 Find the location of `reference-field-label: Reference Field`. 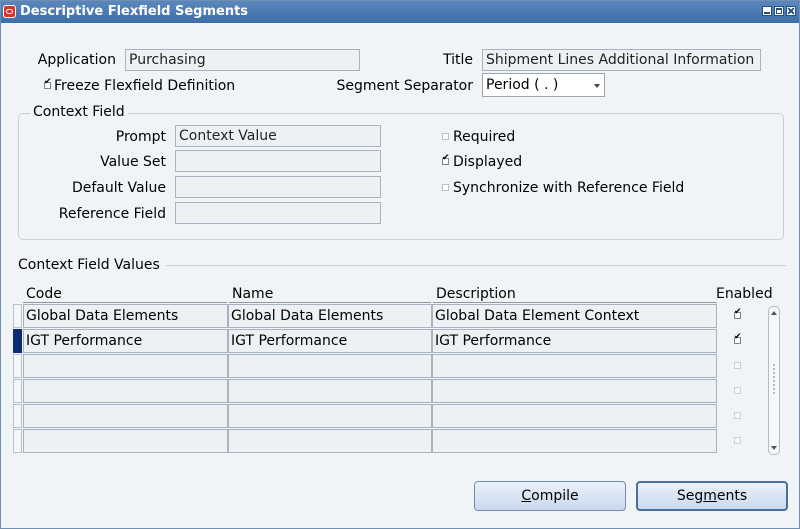

reference-field-label: Reference Field is located at coordinates (112, 214).